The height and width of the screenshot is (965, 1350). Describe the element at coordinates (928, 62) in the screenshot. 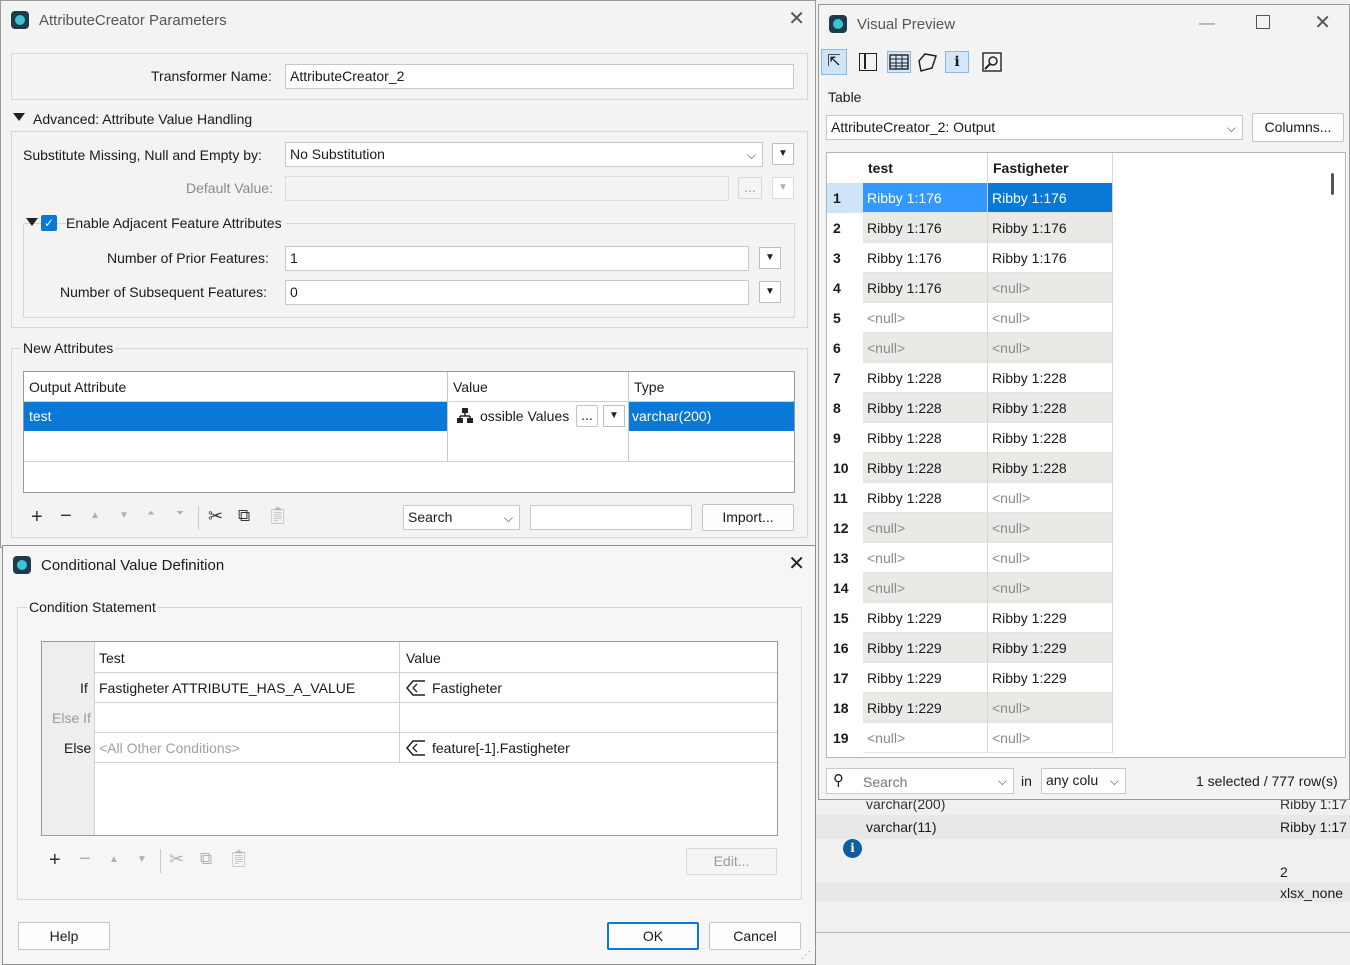

I see `graphics-view-icon` at that location.